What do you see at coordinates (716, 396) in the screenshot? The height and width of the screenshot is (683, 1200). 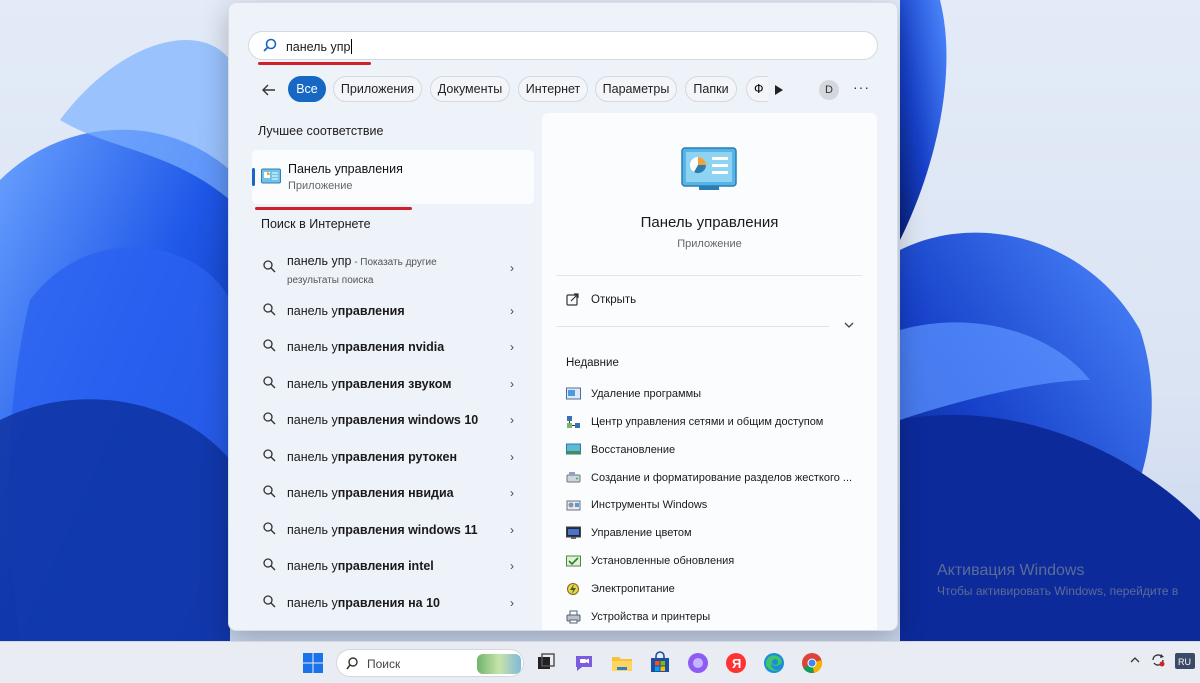 I see `recent-item: Удаление программы` at bounding box center [716, 396].